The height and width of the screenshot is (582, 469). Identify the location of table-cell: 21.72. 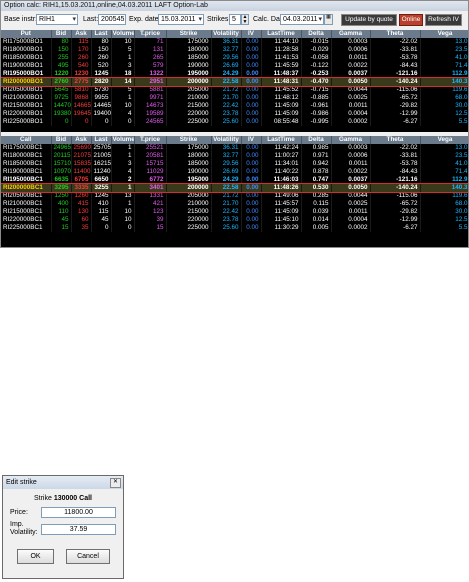
(226, 90).